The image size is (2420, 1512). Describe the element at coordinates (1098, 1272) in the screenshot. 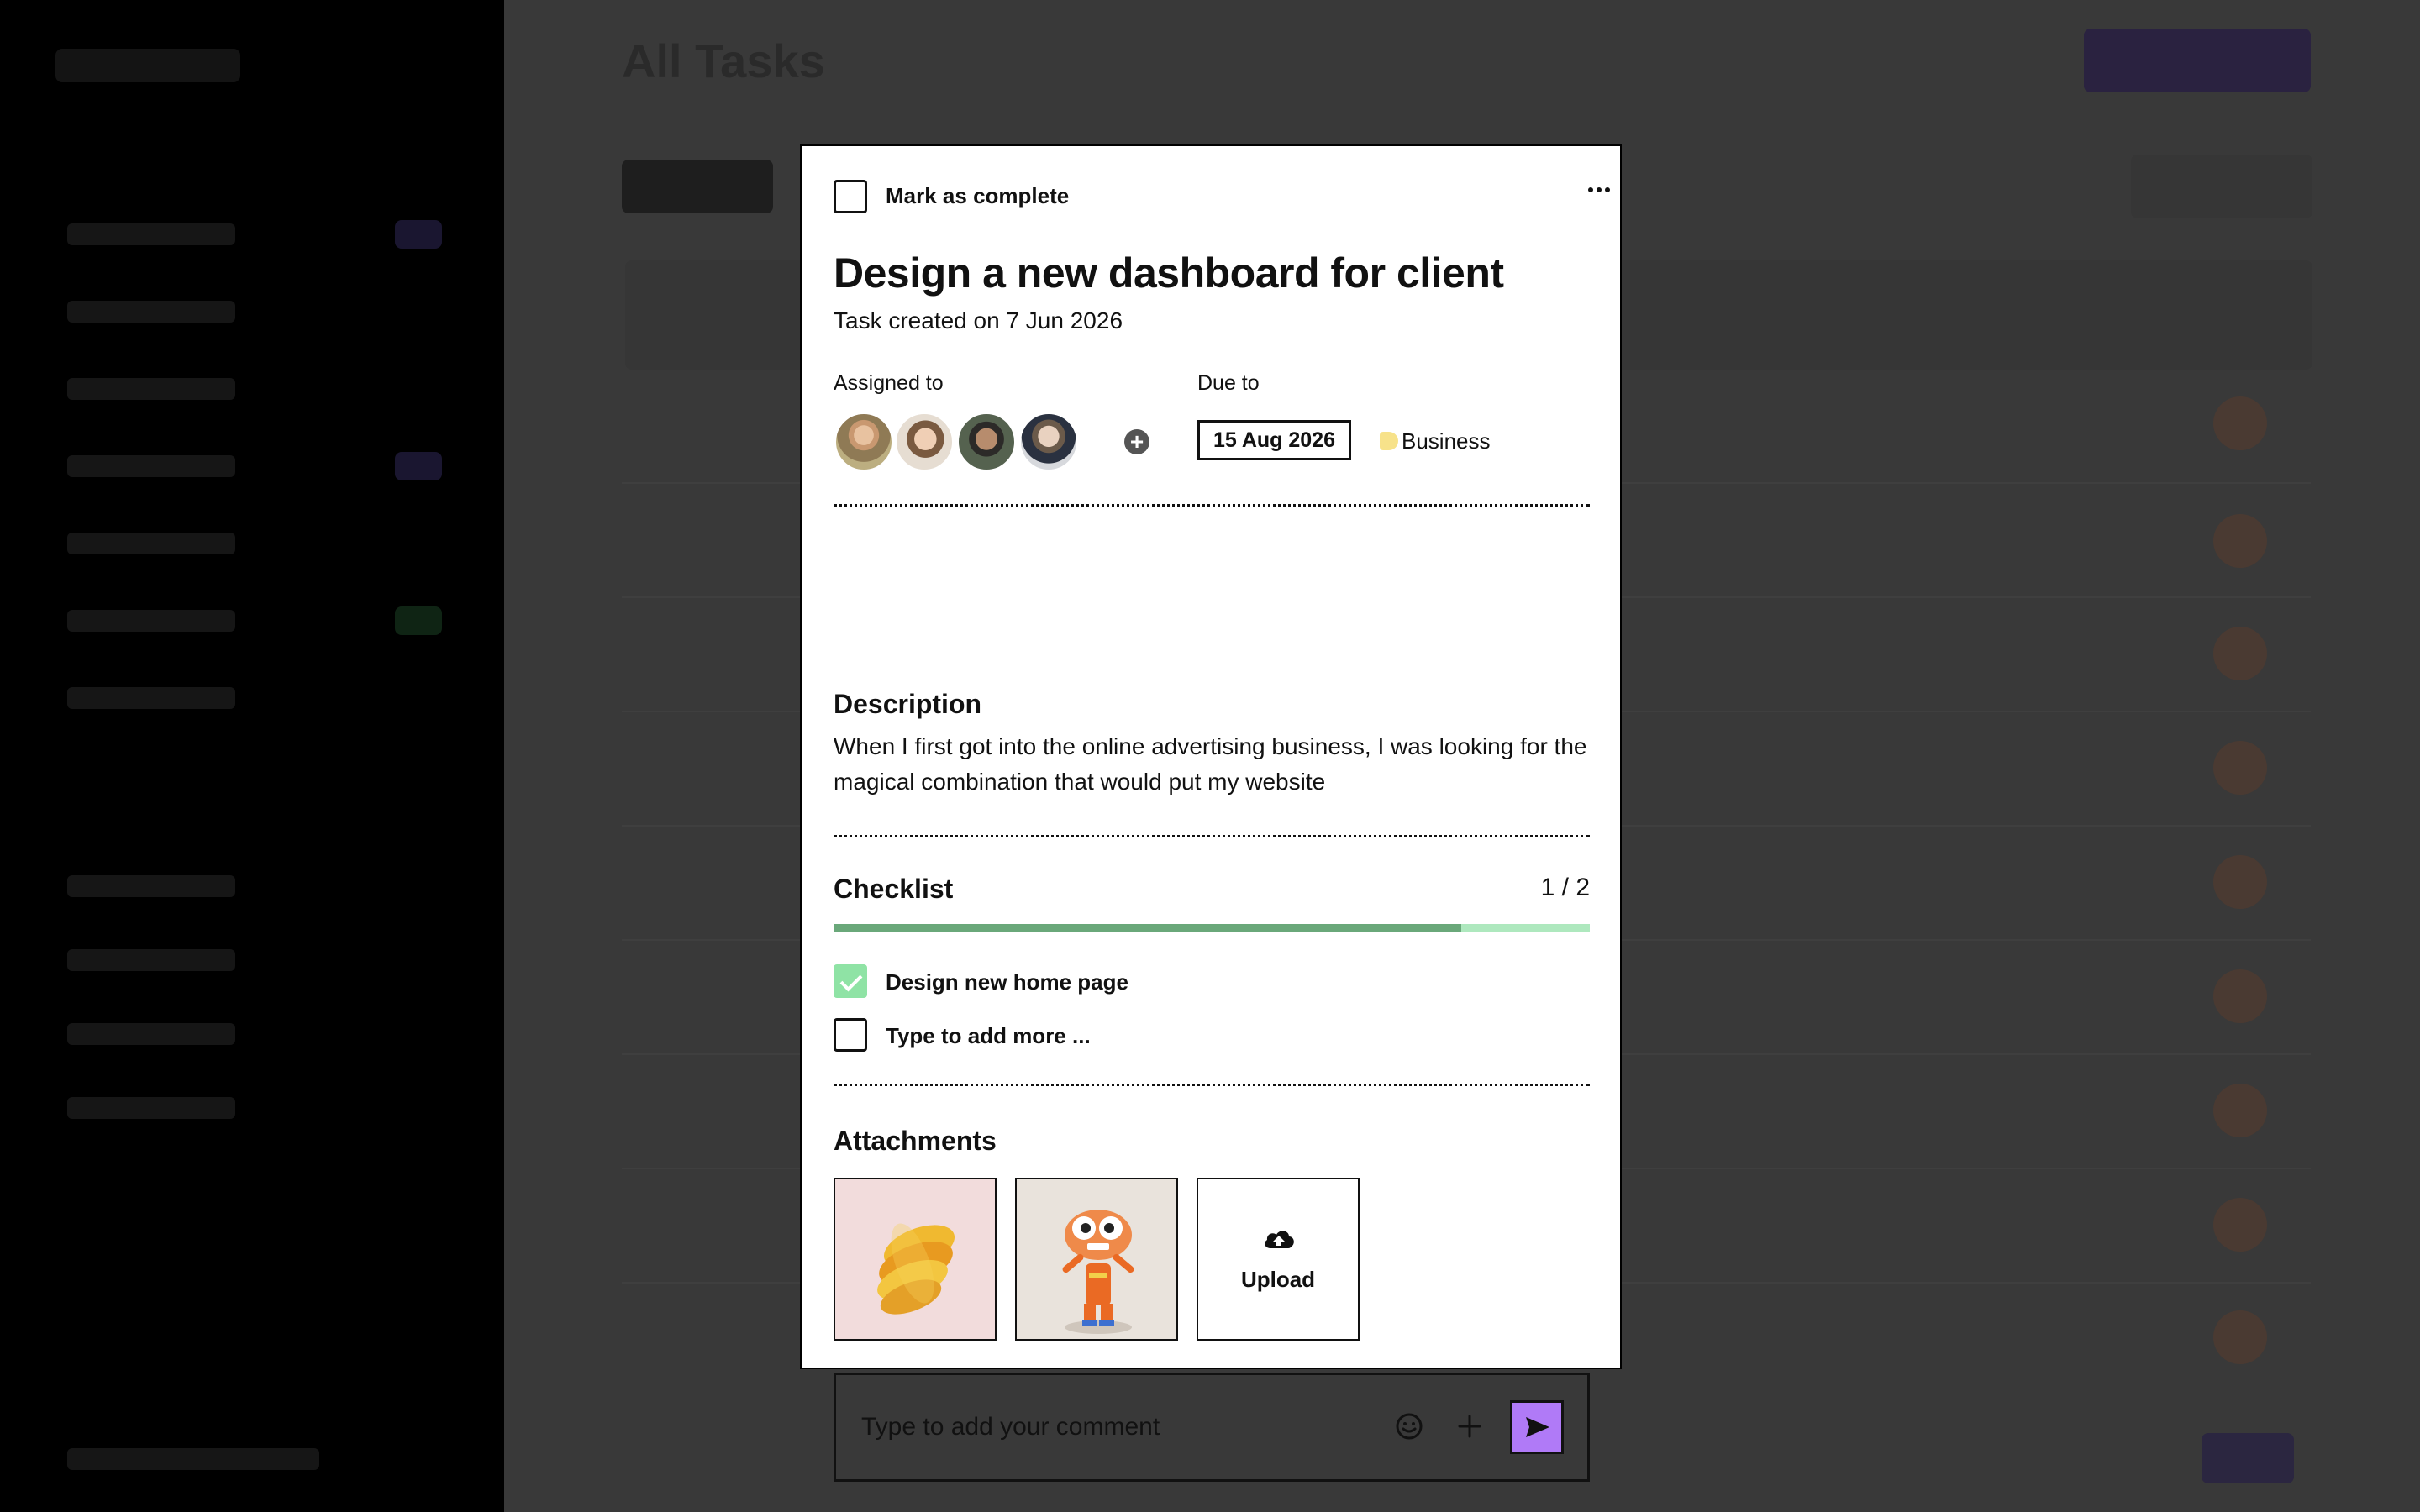

I see `toy-figure-image` at that location.